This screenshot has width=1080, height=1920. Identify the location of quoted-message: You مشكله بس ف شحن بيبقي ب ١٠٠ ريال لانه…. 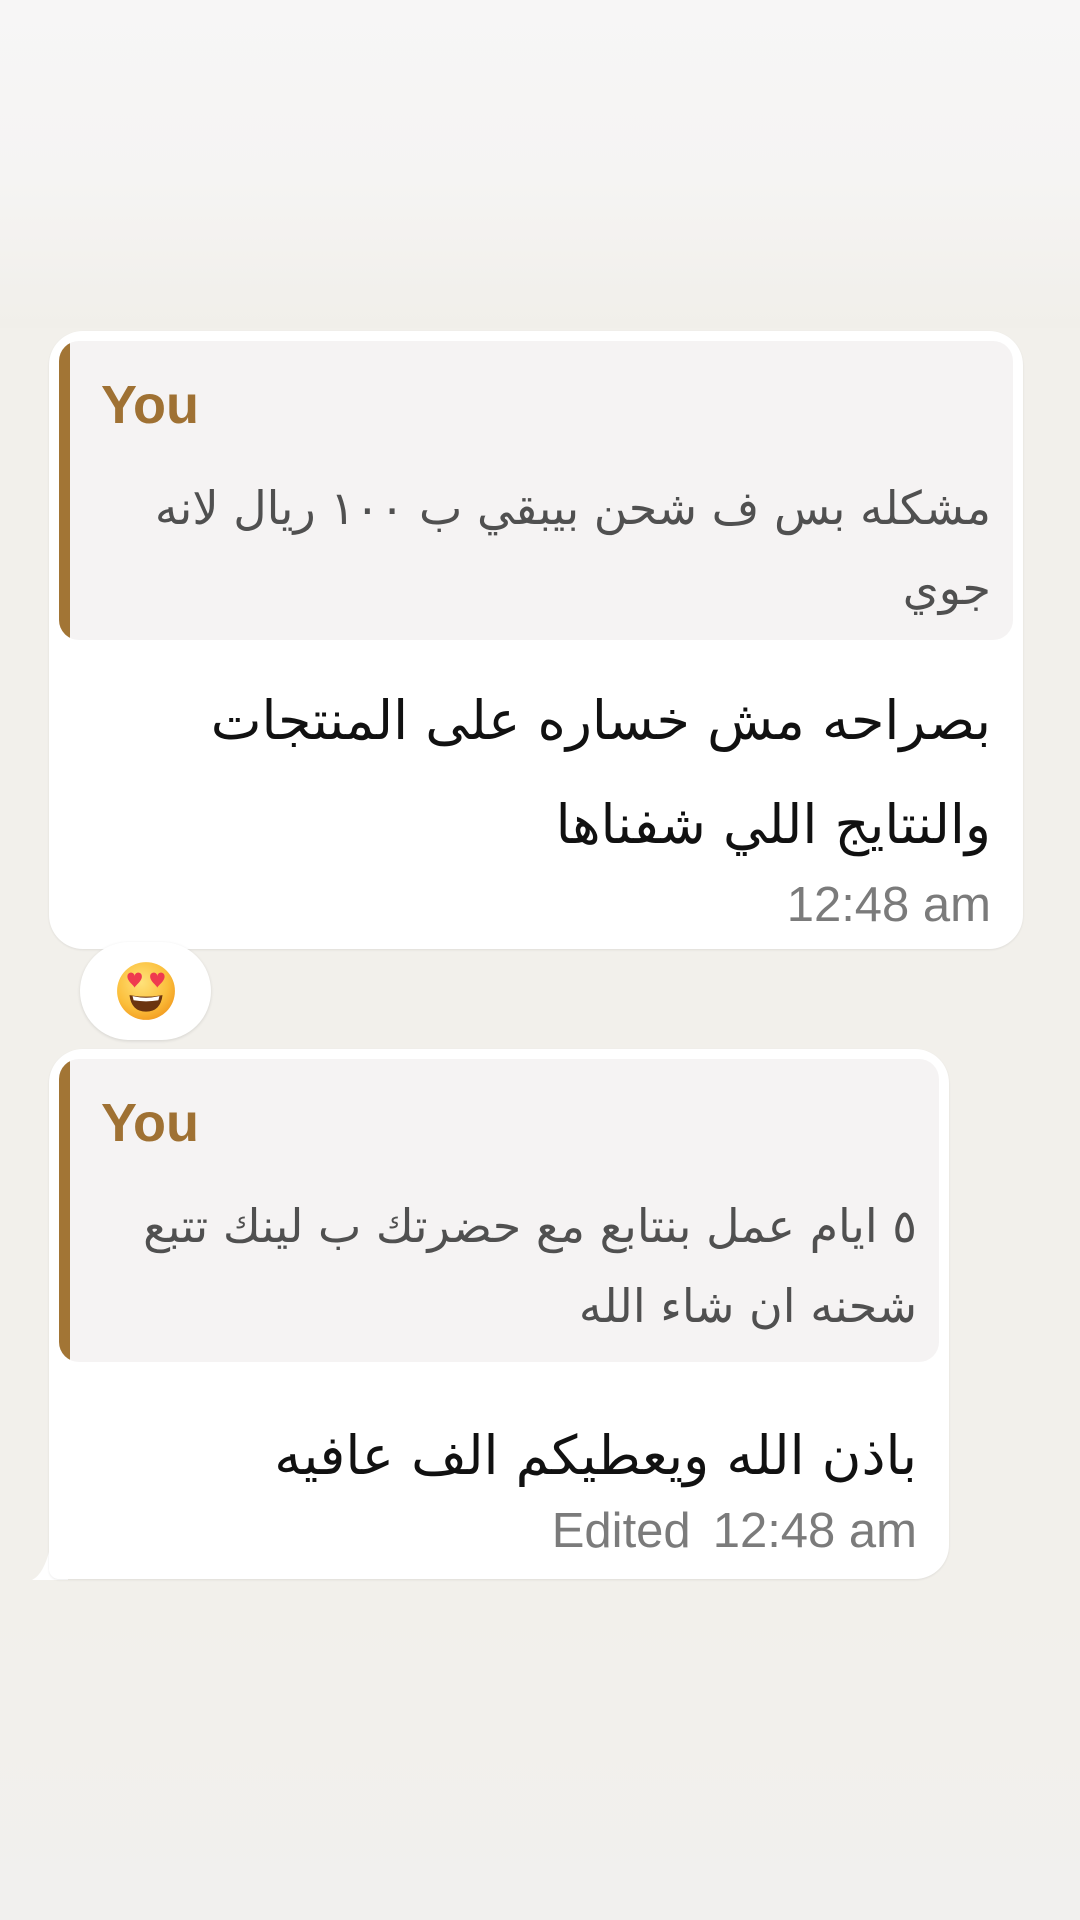
(536, 490).